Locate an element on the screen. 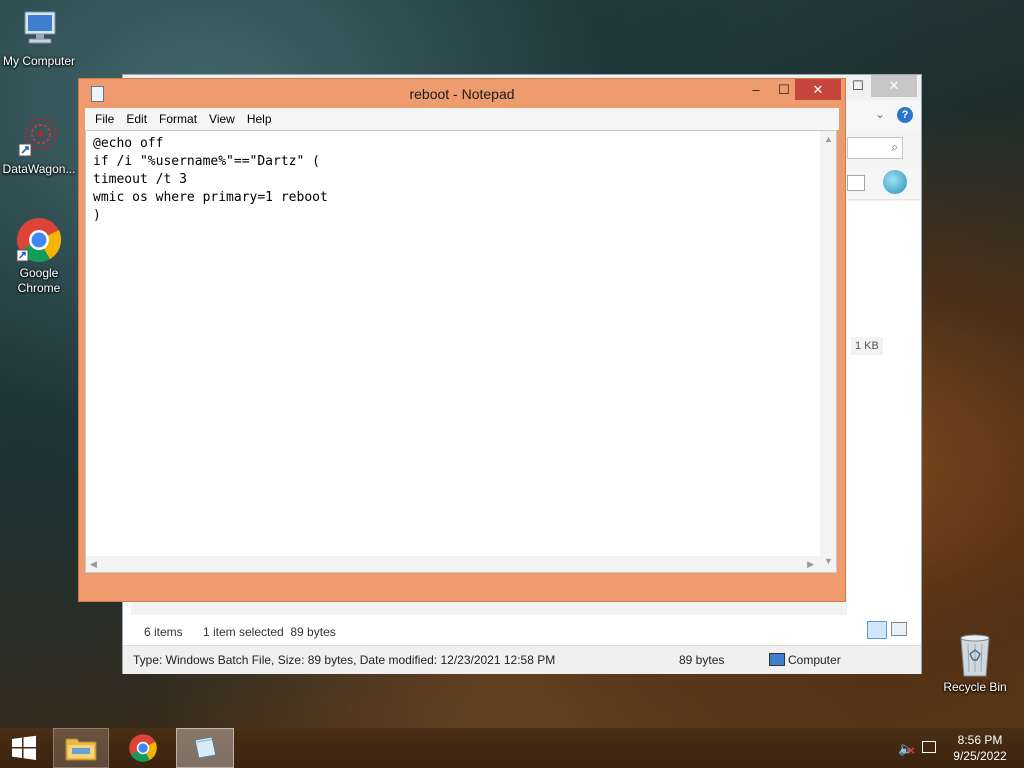 This screenshot has width=1024, height=768. shell-icon is located at coordinates (895, 182).